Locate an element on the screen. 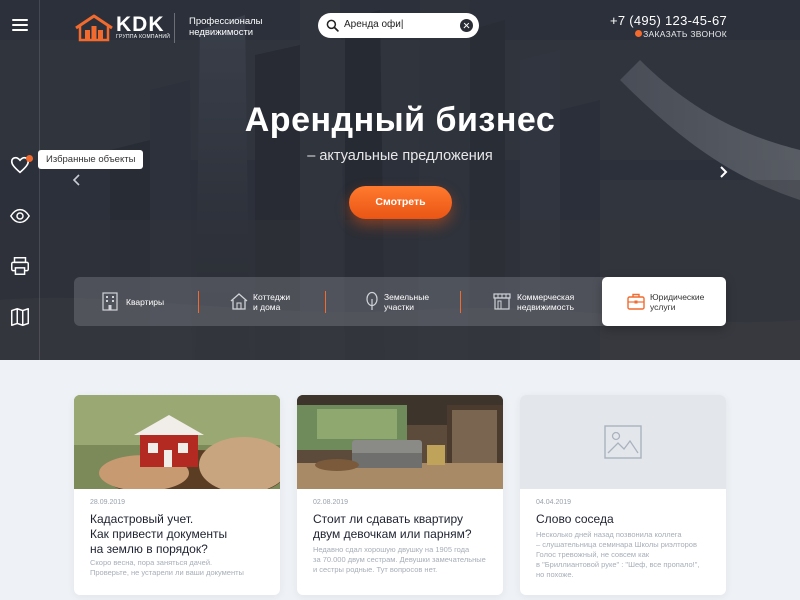  house-icon is located at coordinates (239, 301).